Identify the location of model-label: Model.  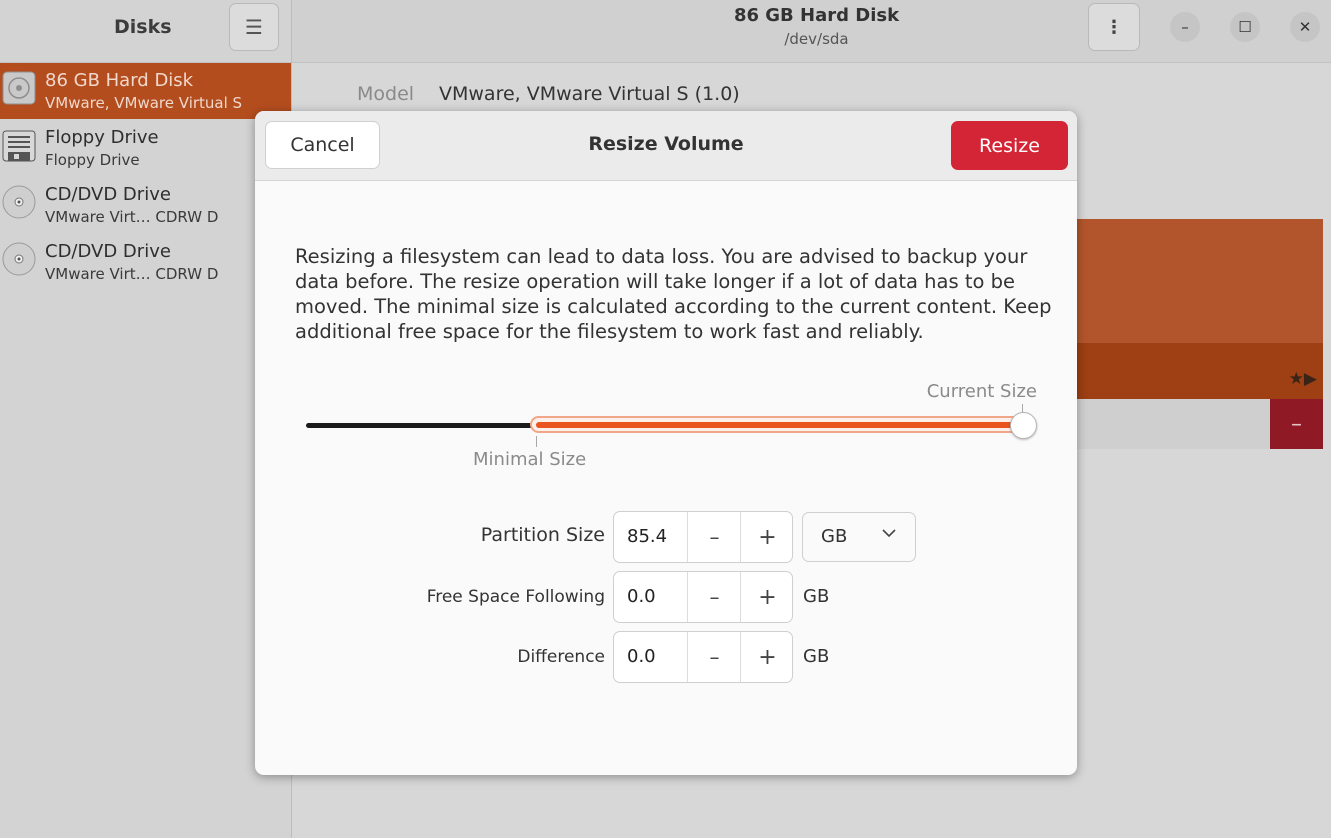
(386, 94).